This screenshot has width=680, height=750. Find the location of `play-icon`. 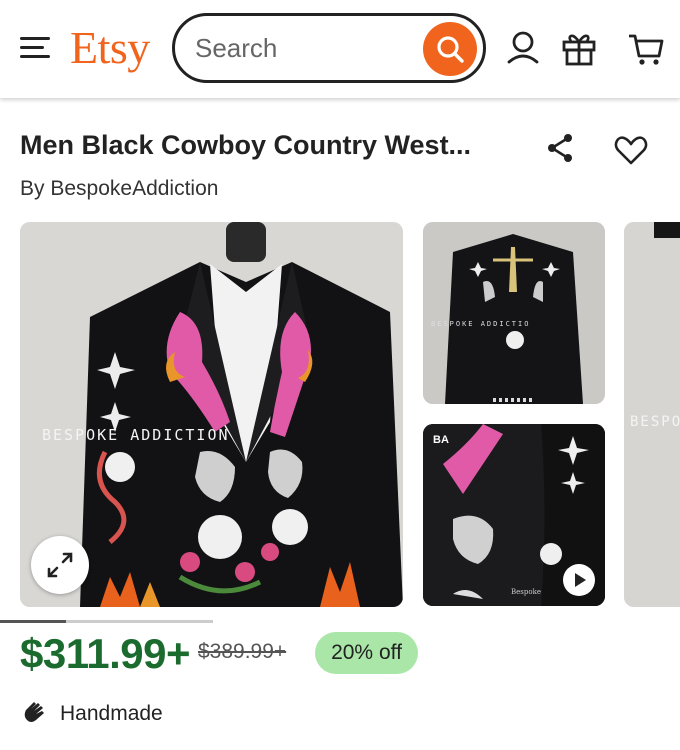

play-icon is located at coordinates (580, 580).